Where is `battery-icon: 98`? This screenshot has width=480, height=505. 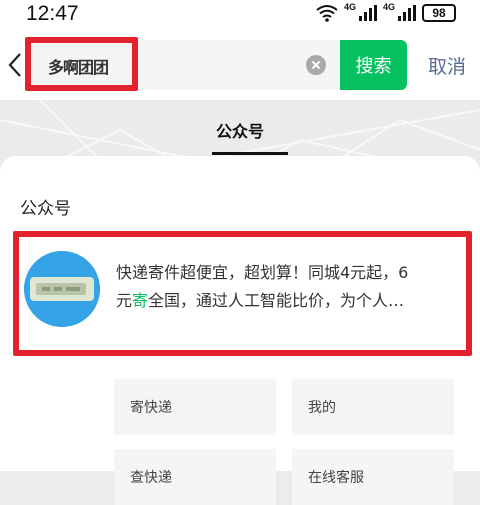
battery-icon: 98 is located at coordinates (439, 13).